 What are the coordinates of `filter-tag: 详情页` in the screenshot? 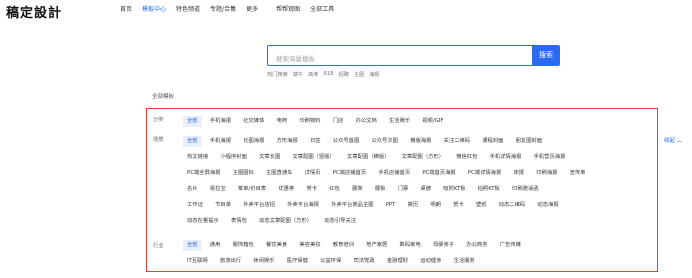 It's located at (313, 173).